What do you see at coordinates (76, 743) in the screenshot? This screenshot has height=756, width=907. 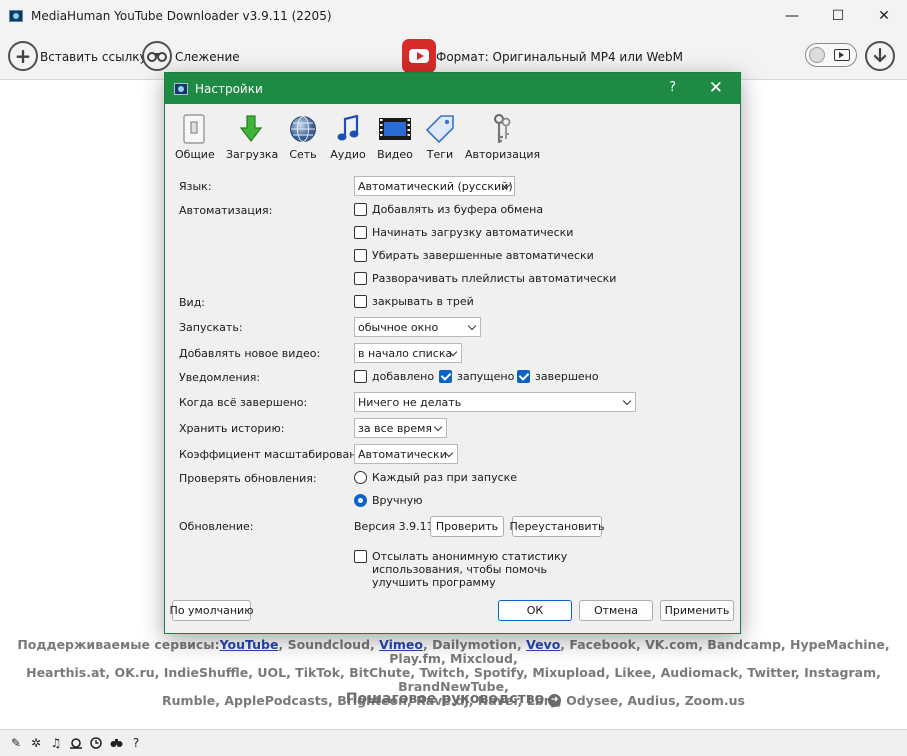 I see `snail-icon` at bounding box center [76, 743].